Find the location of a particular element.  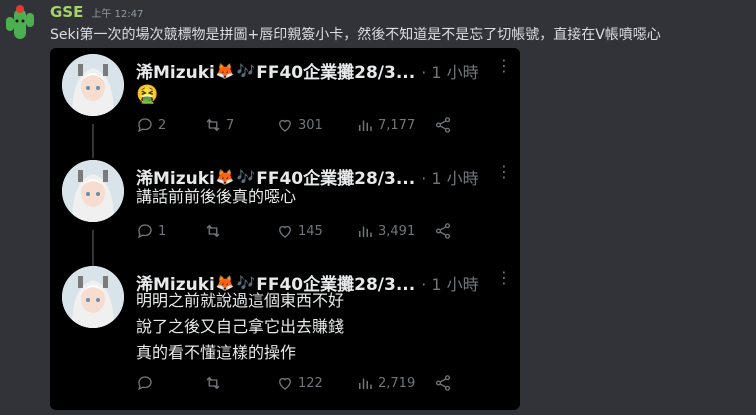

views-count: 2,719 is located at coordinates (397, 383).